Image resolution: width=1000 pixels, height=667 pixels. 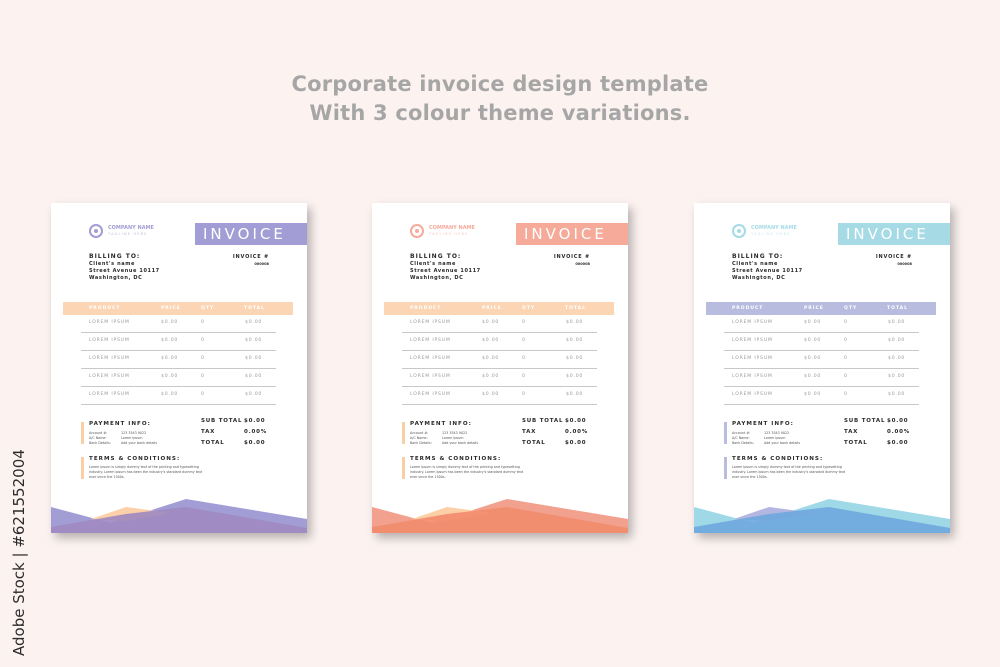 I want to click on payment-value: 123 3543 9022, so click(x=455, y=433).